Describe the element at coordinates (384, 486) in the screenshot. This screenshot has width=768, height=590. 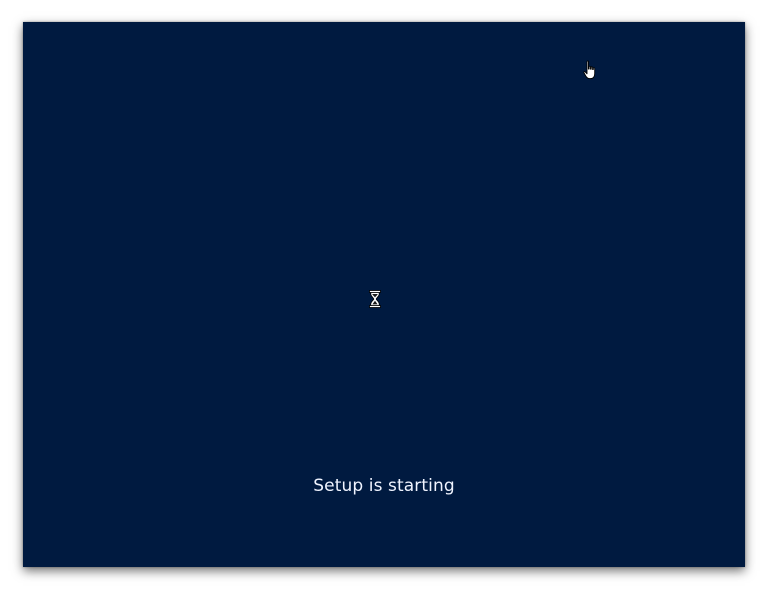
I see `setup-status-text: Setup is starting` at that location.